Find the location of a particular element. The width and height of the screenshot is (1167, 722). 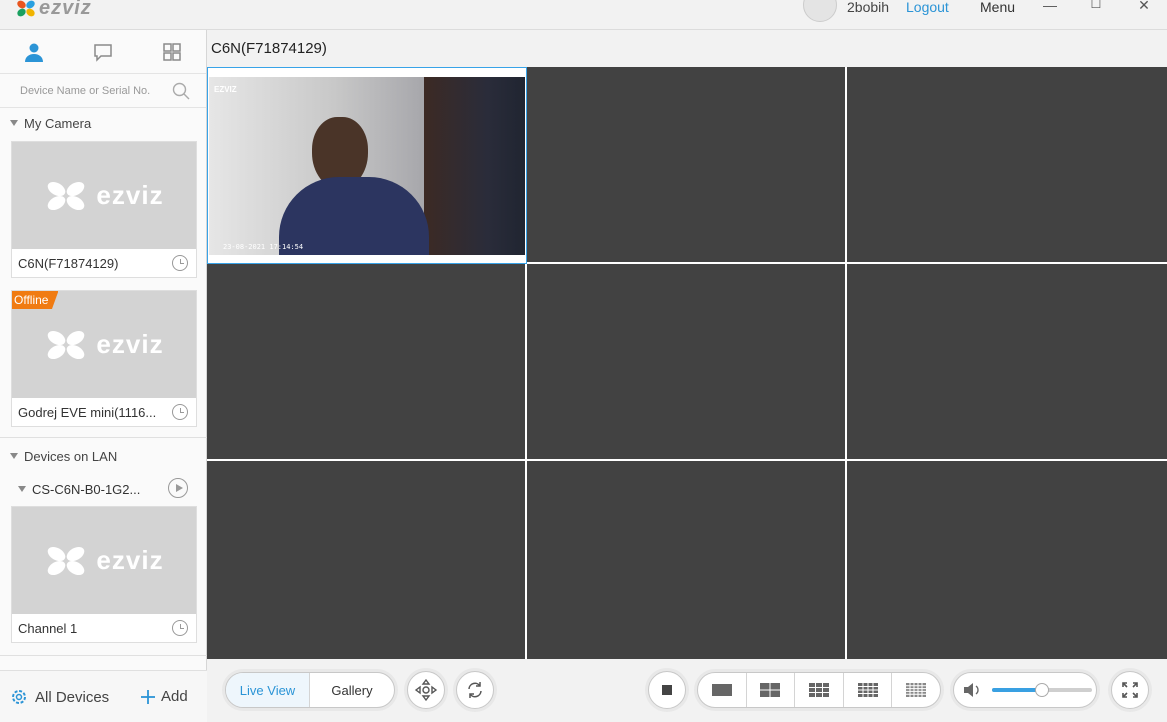

view-mode-switch: Live View Gallery is located at coordinates (310, 690).